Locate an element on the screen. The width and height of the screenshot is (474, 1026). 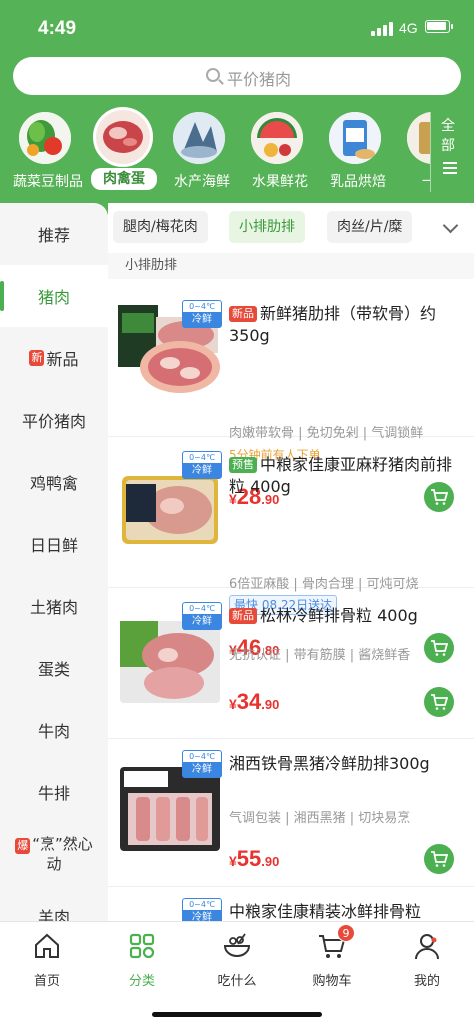
sidebar-item-pork: 猪肉 is located at coordinates (54, 296).